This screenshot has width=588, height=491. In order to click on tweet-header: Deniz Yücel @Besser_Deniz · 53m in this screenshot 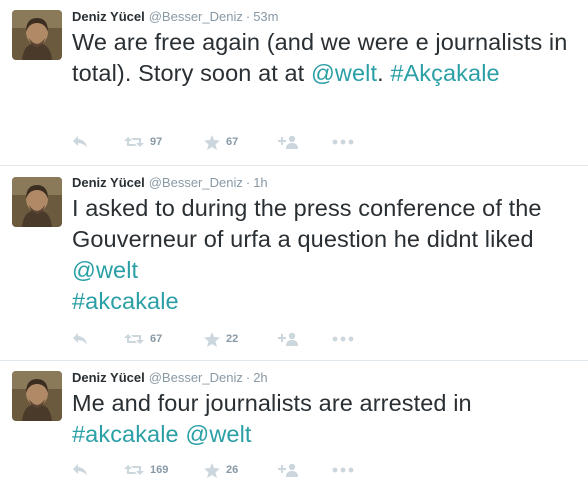, I will do `click(175, 17)`.